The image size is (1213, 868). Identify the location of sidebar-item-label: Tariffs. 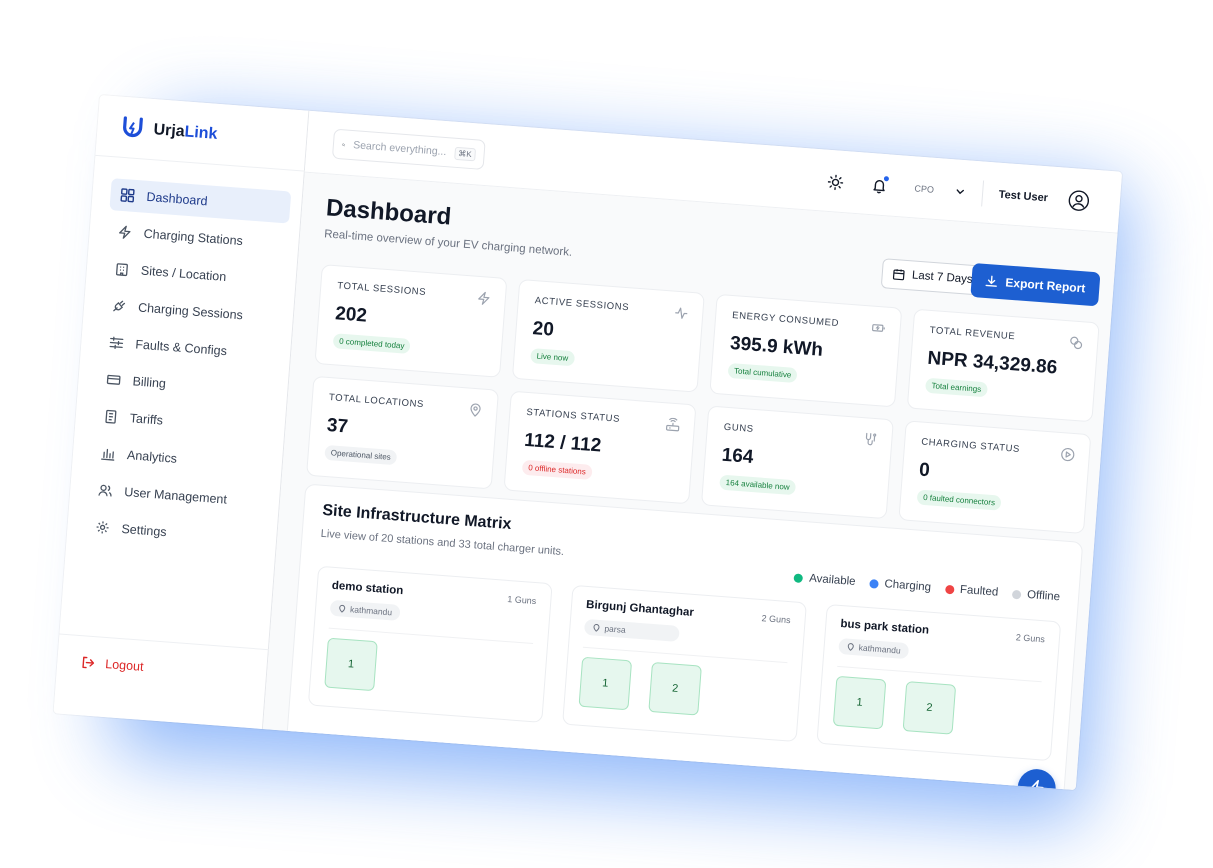
(146, 419).